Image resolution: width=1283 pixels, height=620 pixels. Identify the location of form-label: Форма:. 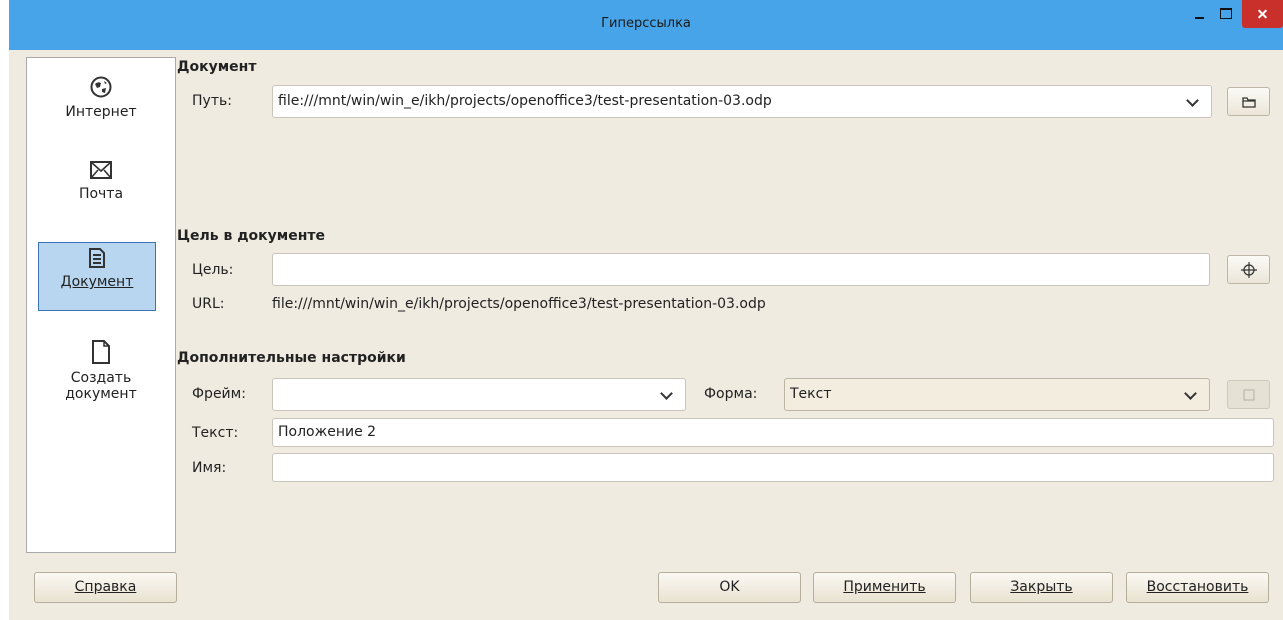
(731, 394).